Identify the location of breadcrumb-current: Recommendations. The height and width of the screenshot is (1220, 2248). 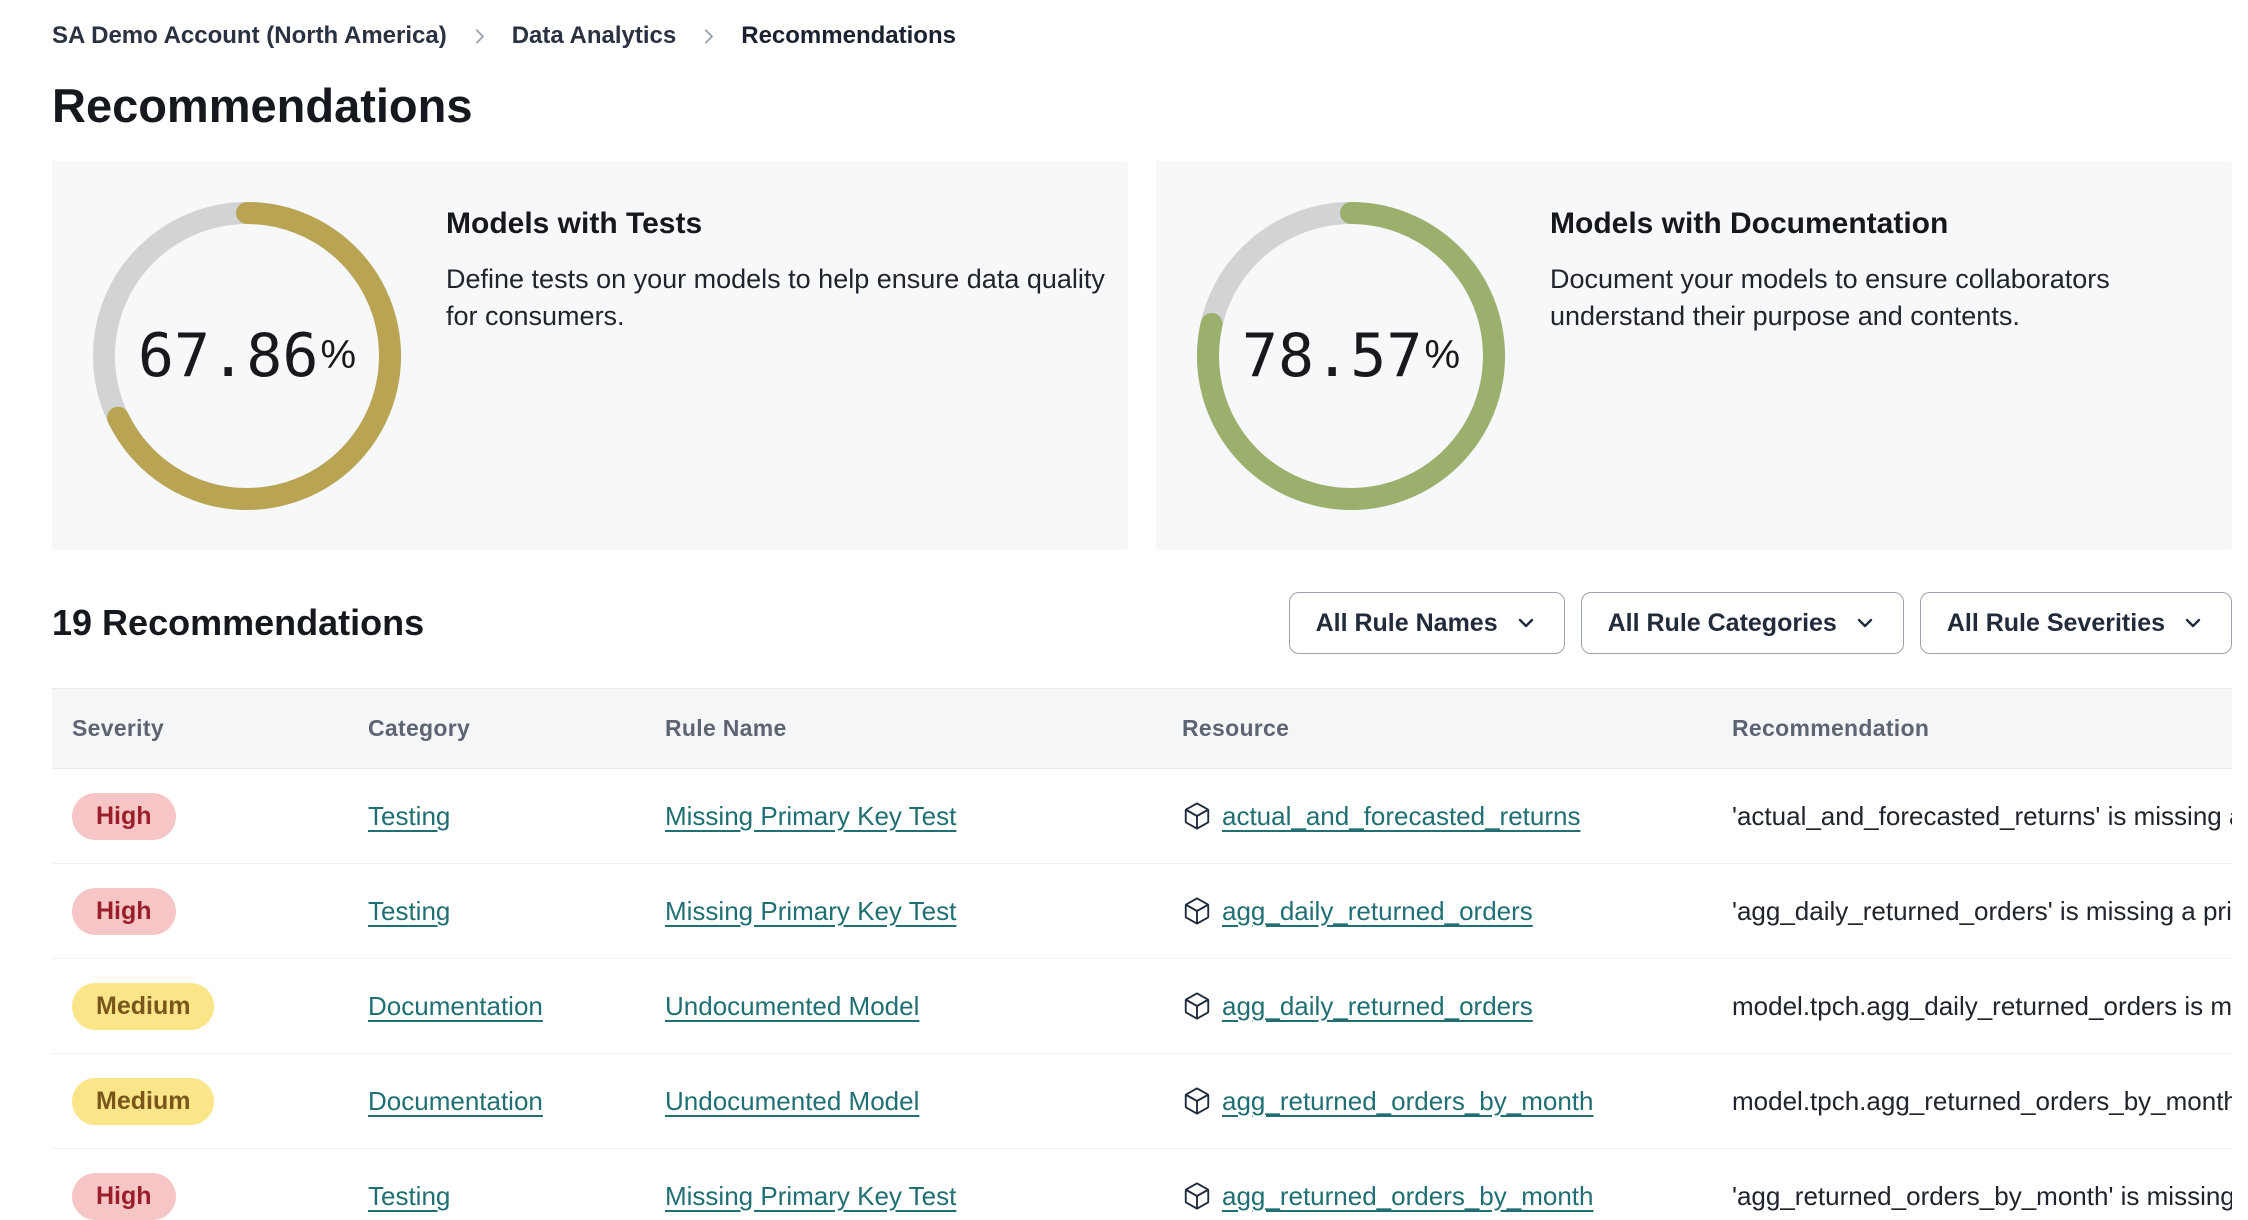
(848, 35).